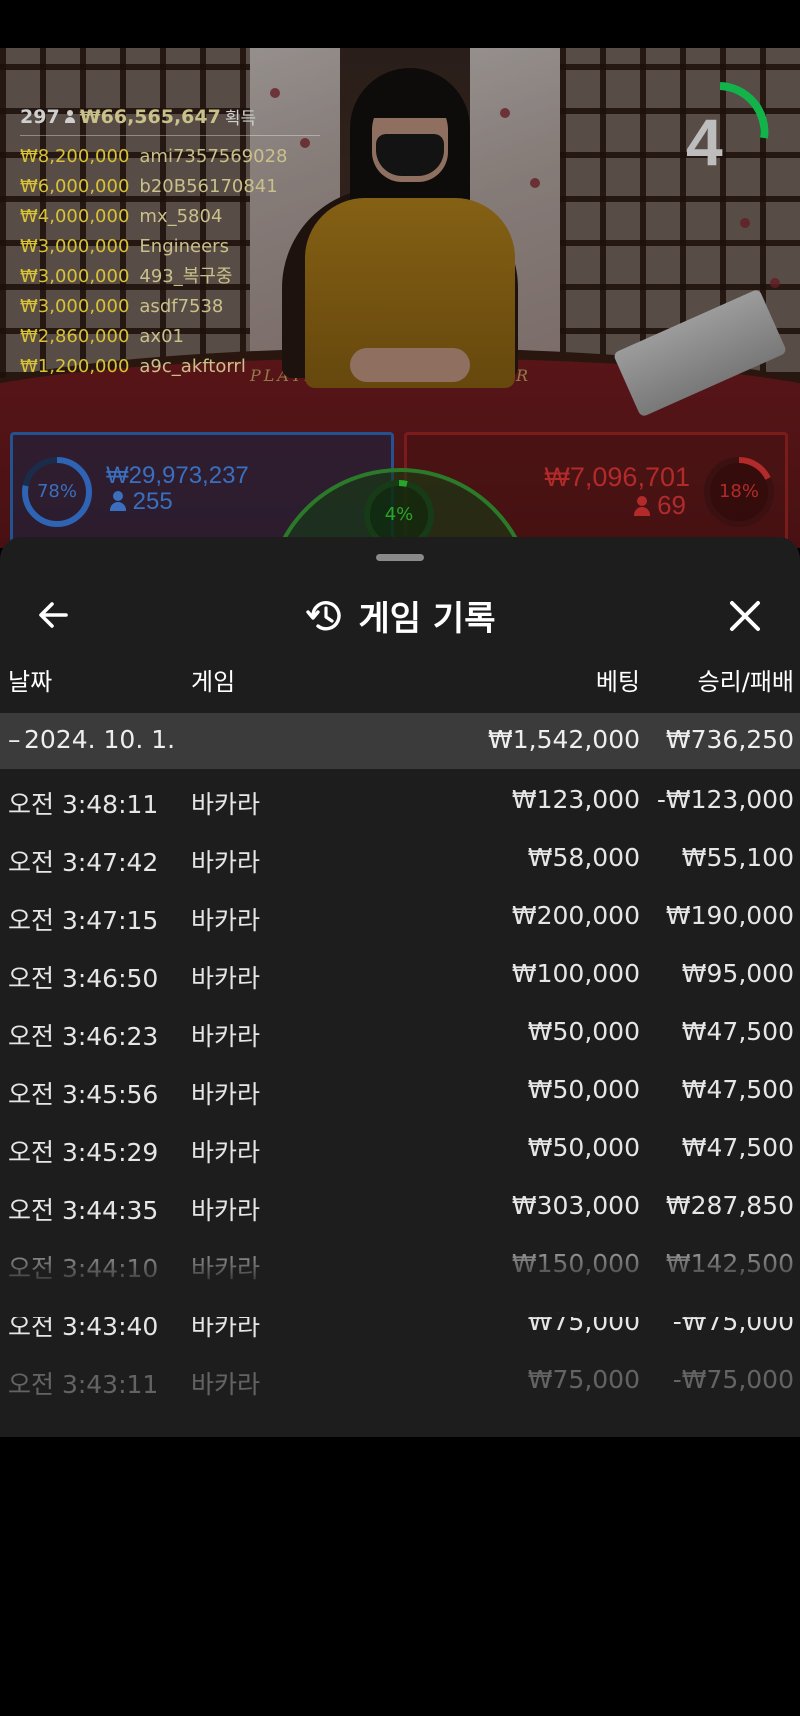  Describe the element at coordinates (564, 739) in the screenshot. I see `date-group-bet-total: ₩1,542,000` at that location.